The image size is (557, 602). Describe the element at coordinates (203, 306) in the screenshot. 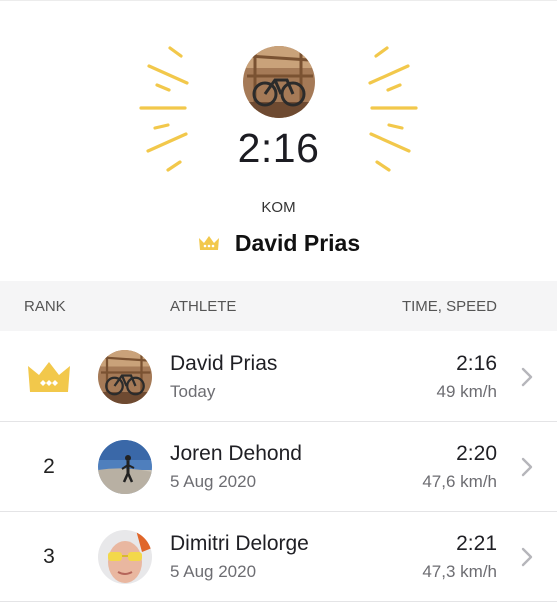

I see `column-athlete: ATHLETE` at that location.